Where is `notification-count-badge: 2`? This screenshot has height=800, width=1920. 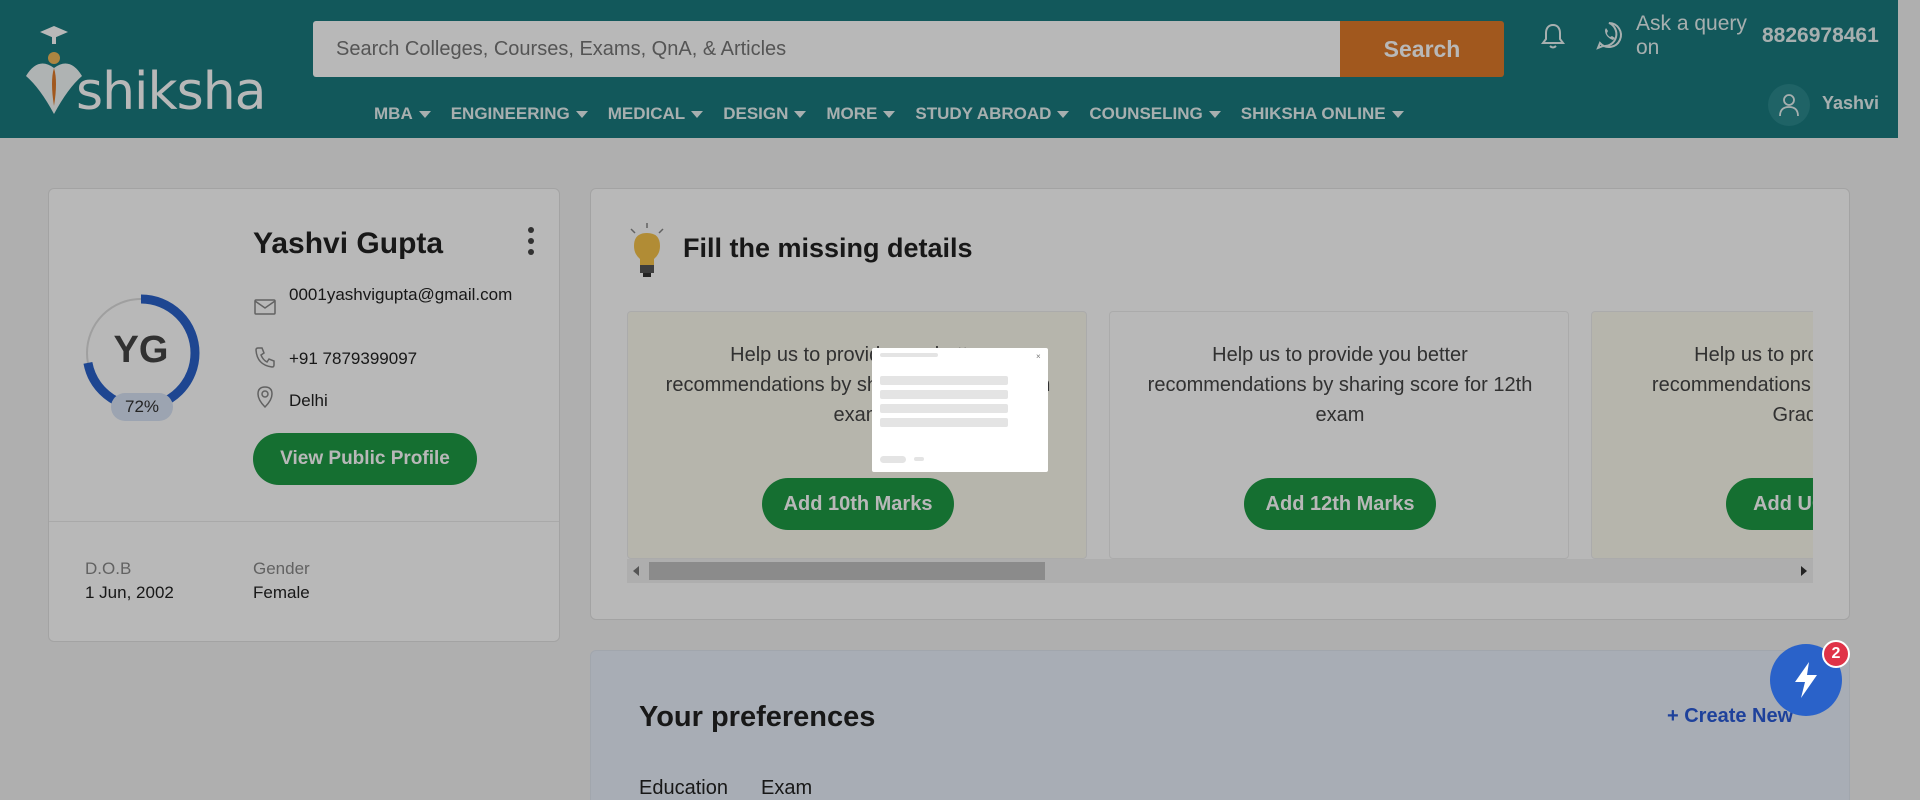
notification-count-badge: 2 is located at coordinates (1836, 654).